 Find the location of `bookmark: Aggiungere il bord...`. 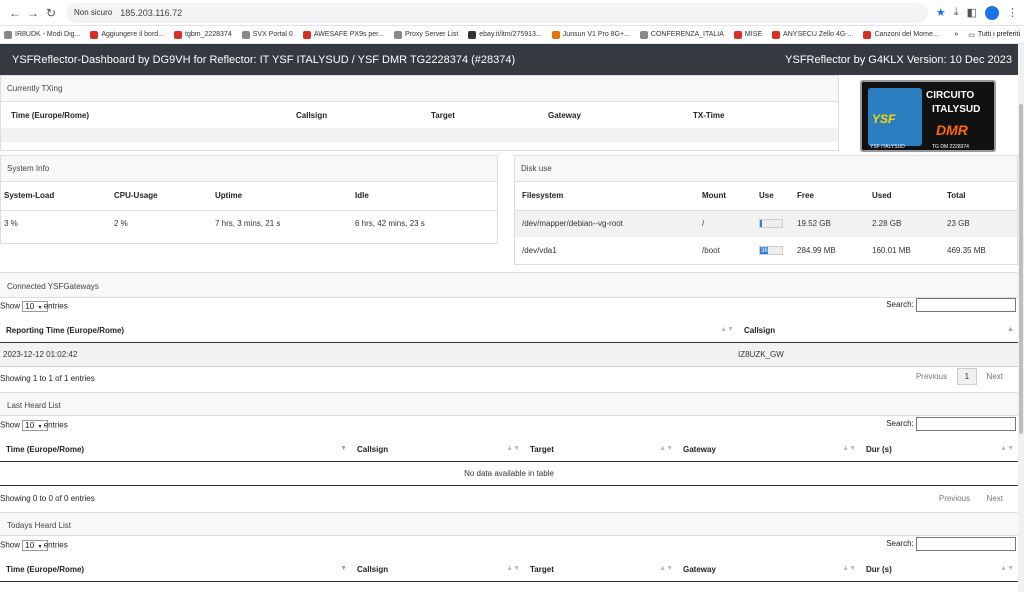

bookmark: Aggiungere il bord... is located at coordinates (127, 34).